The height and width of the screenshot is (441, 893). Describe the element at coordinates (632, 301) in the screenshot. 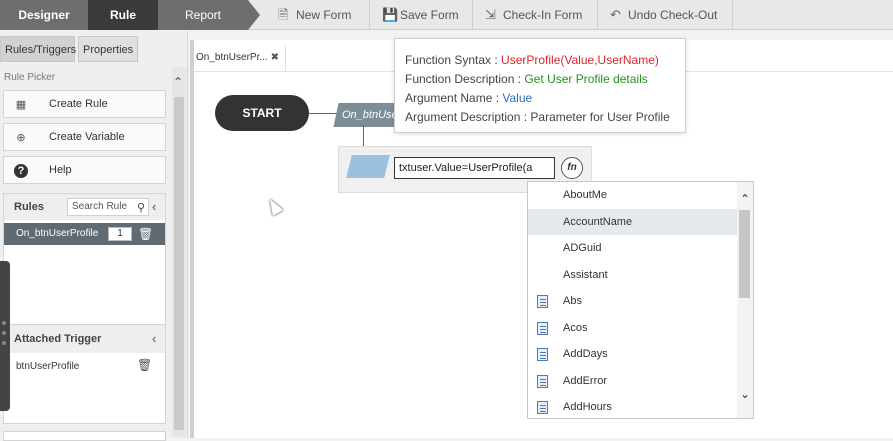

I see `autocomplete-item: Abs` at that location.